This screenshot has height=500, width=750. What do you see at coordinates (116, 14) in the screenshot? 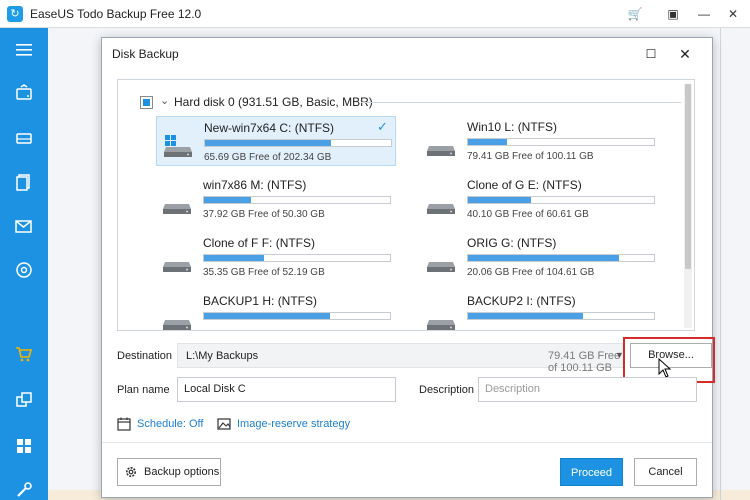
I see `app-title: EaseUS Todo Backup Free 12.0` at bounding box center [116, 14].